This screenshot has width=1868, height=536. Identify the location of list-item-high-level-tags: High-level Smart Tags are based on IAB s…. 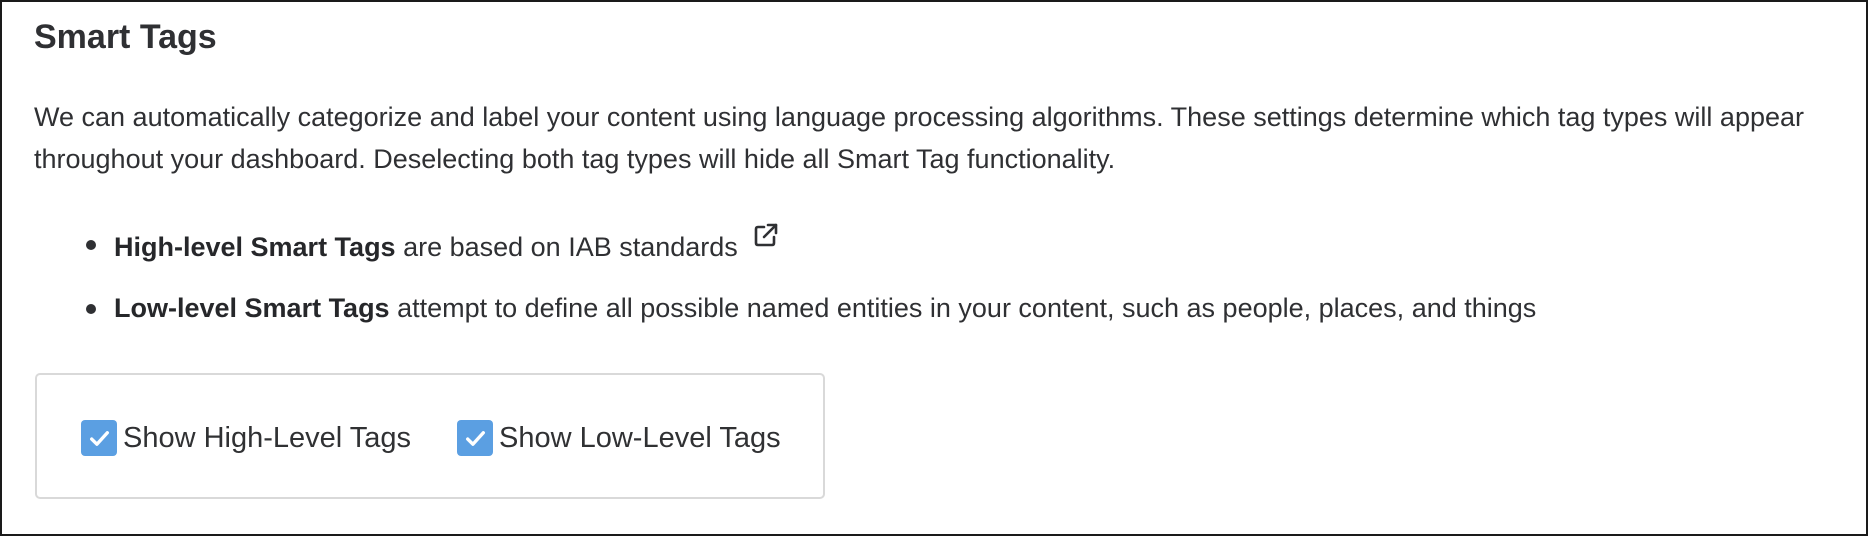
(785, 252).